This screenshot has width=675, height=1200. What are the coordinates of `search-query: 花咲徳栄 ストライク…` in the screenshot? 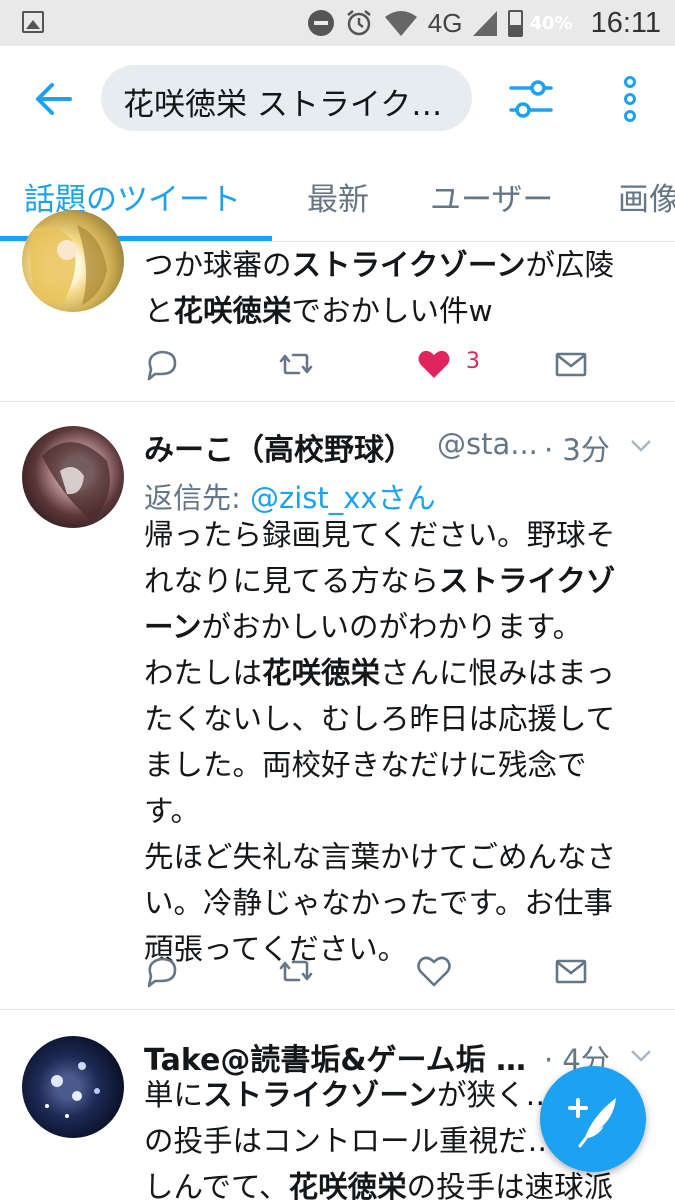 It's located at (283, 105).